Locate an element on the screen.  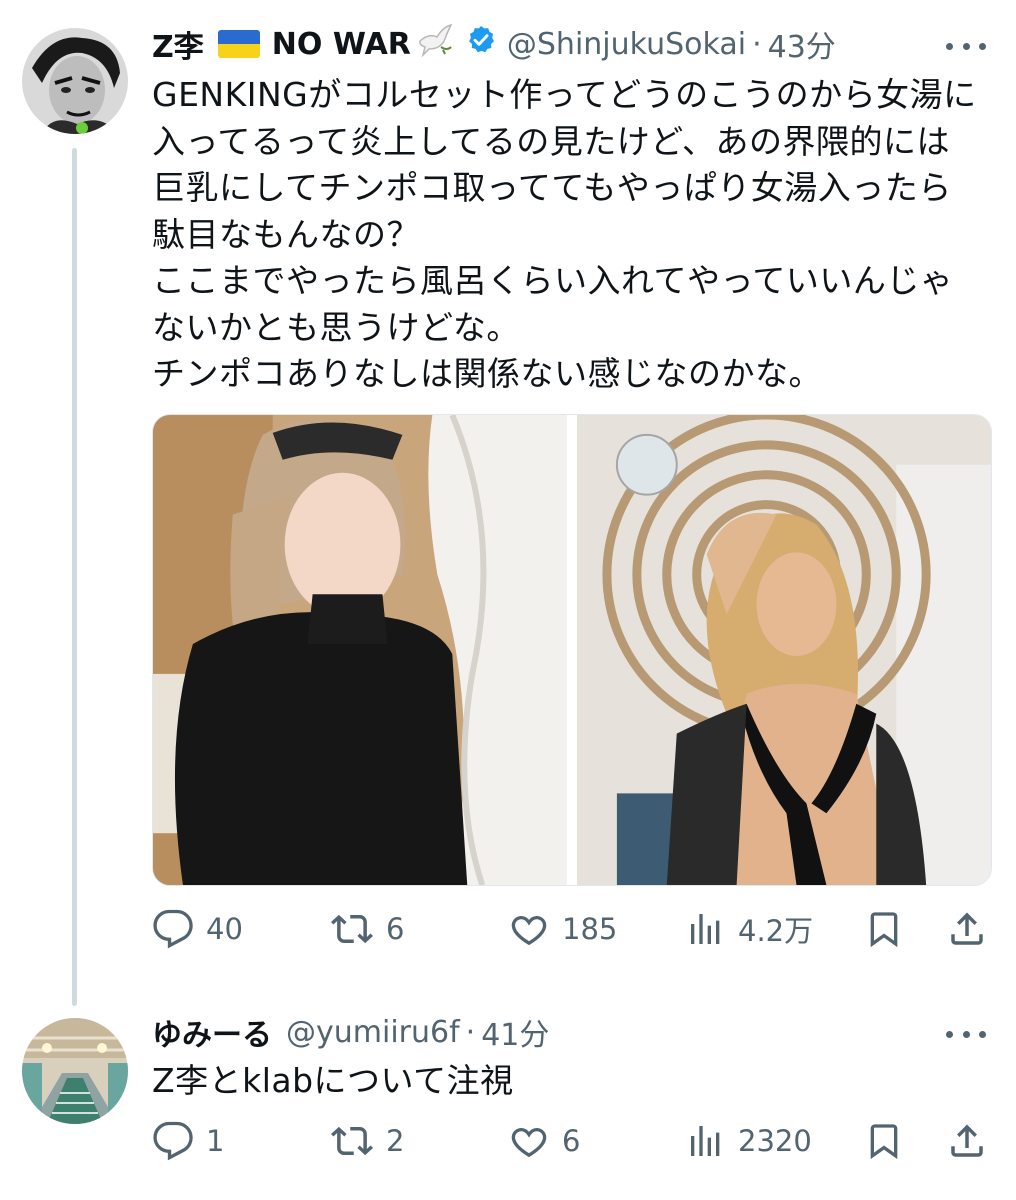
reply-button: 40 is located at coordinates (197, 929).